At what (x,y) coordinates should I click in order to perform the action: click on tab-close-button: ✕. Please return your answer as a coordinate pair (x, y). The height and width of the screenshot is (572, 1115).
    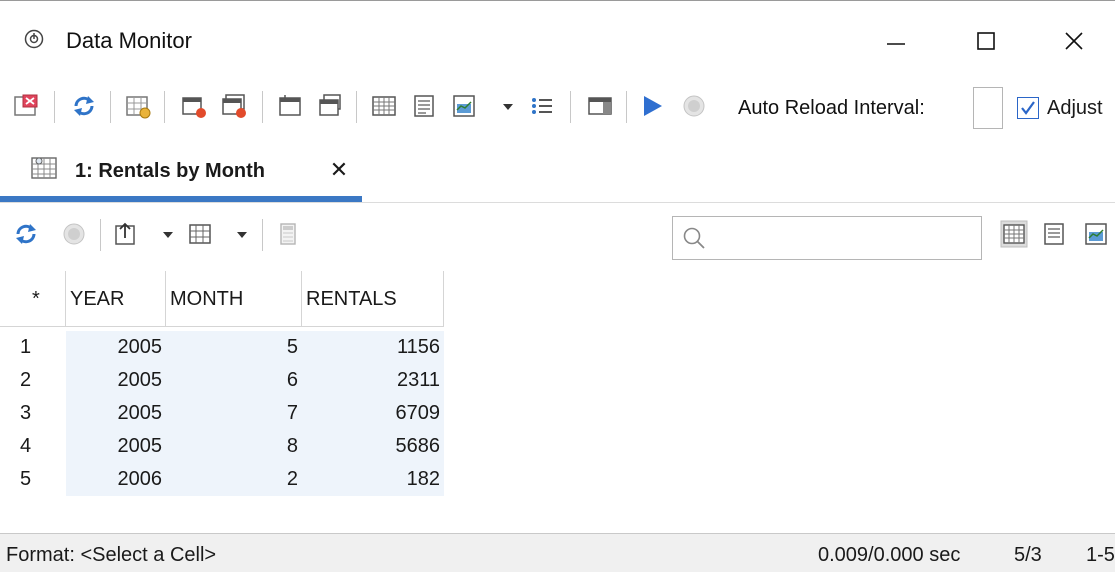
    Looking at the image, I should click on (339, 170).